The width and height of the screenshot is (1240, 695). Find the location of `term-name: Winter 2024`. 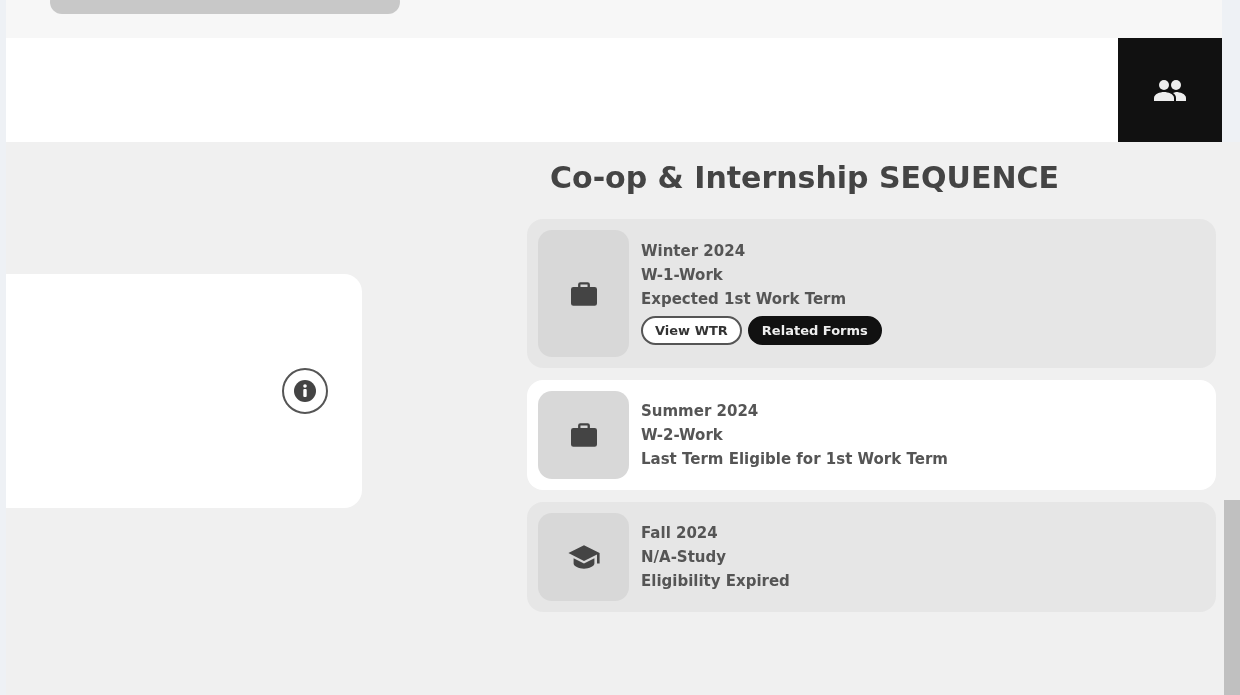

term-name: Winter 2024 is located at coordinates (694, 251).